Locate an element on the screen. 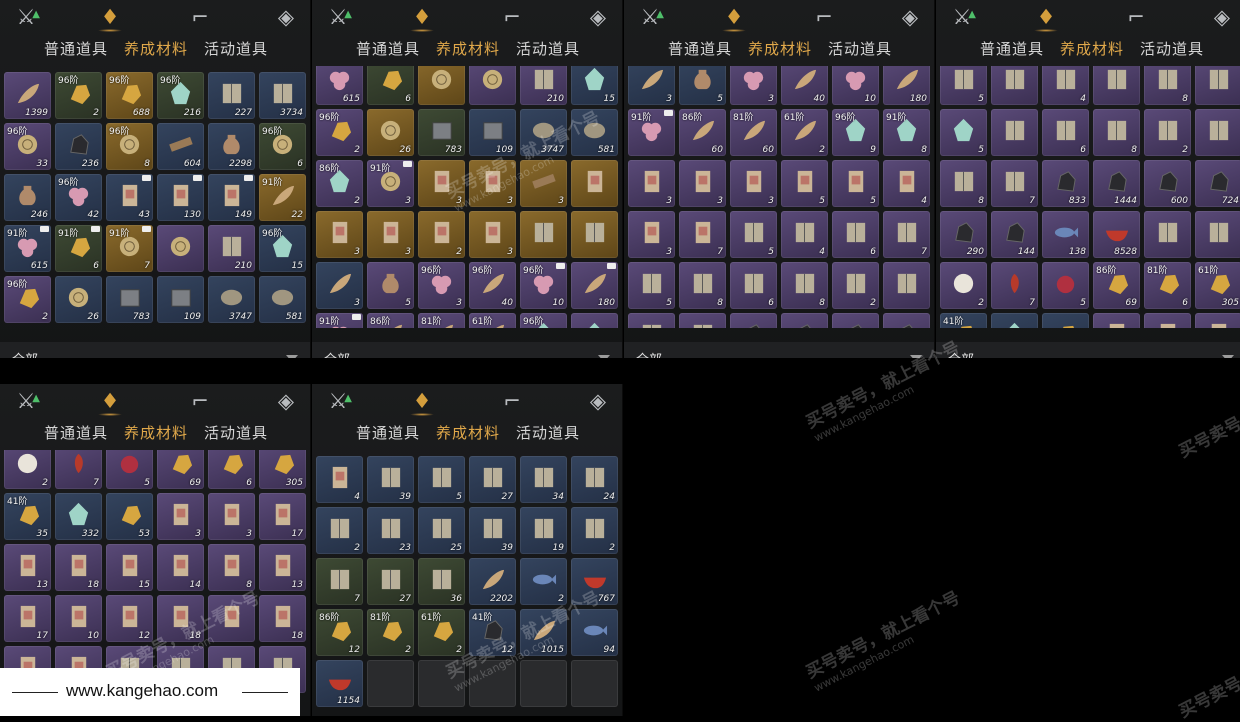 This screenshot has width=1240, height=722. item-slot: 236 is located at coordinates (78, 146).